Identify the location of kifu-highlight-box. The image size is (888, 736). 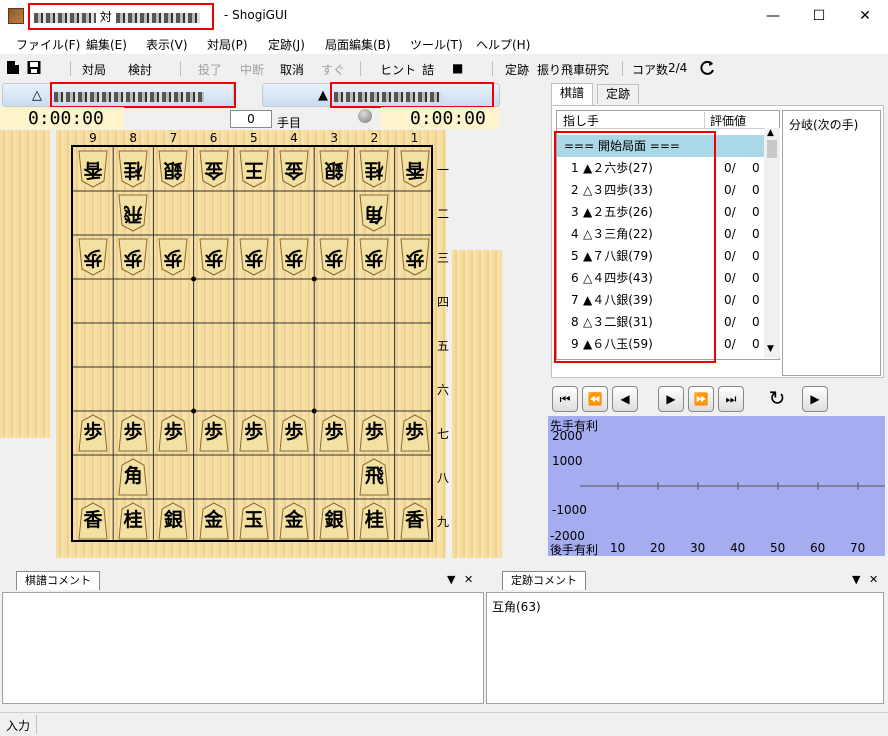
(635, 247).